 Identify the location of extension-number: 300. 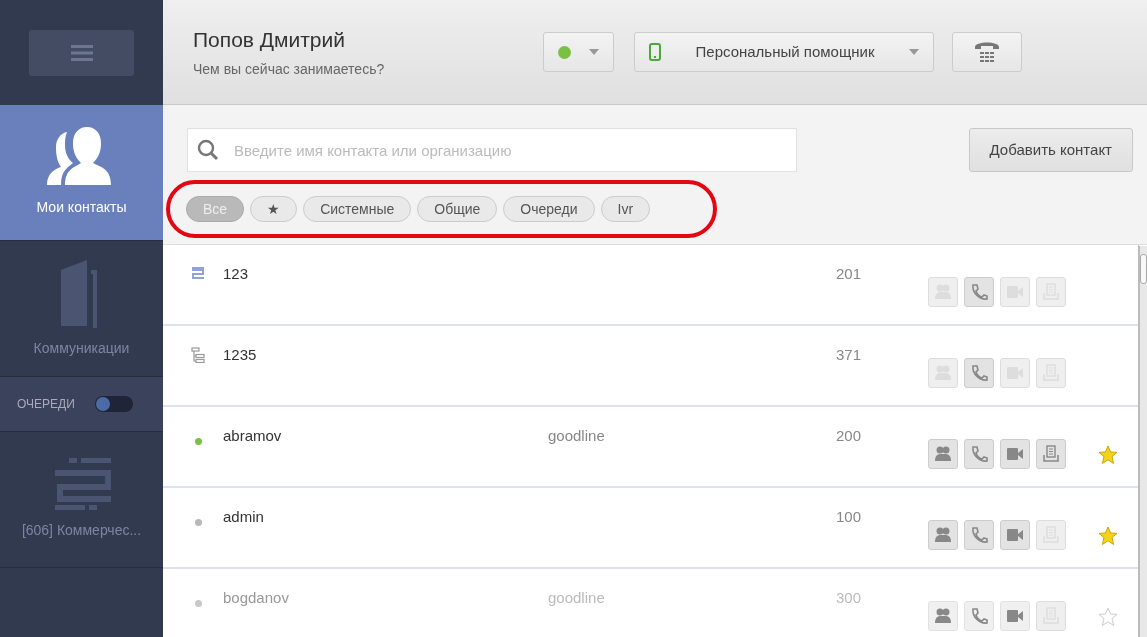
(849, 597).